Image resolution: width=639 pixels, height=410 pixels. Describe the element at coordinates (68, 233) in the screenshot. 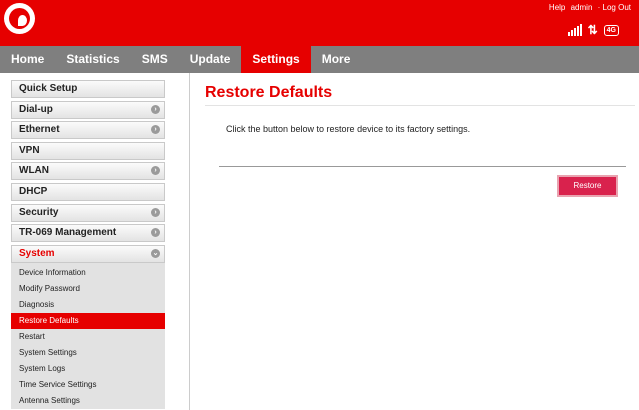

I see `sidebar-item-label: TR-069 Management` at that location.